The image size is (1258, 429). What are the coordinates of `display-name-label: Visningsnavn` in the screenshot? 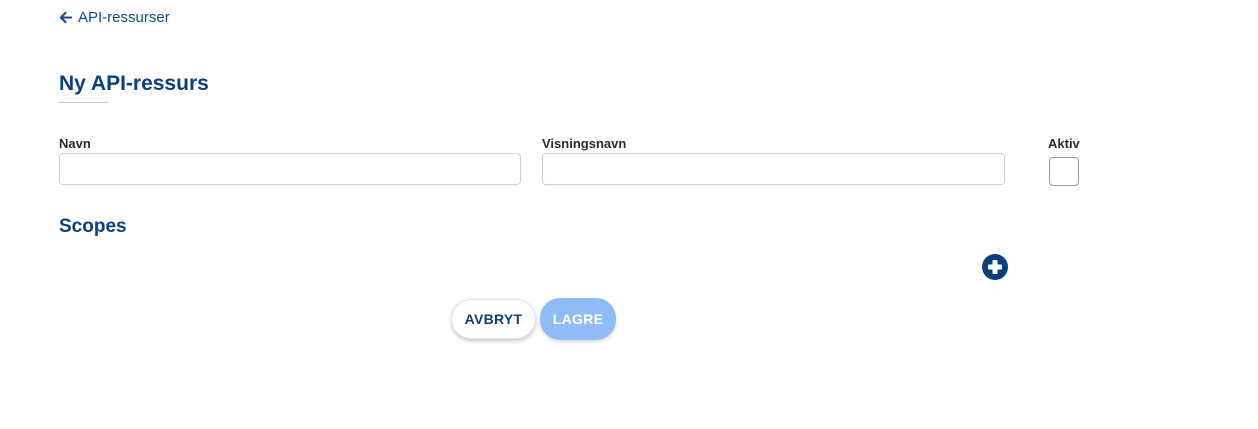 It's located at (584, 143).